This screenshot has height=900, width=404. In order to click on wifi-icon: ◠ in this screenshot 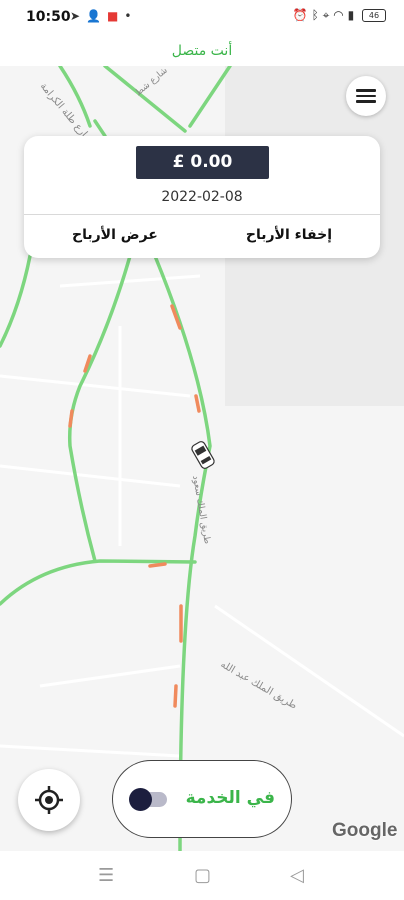, I will do `click(338, 15)`.